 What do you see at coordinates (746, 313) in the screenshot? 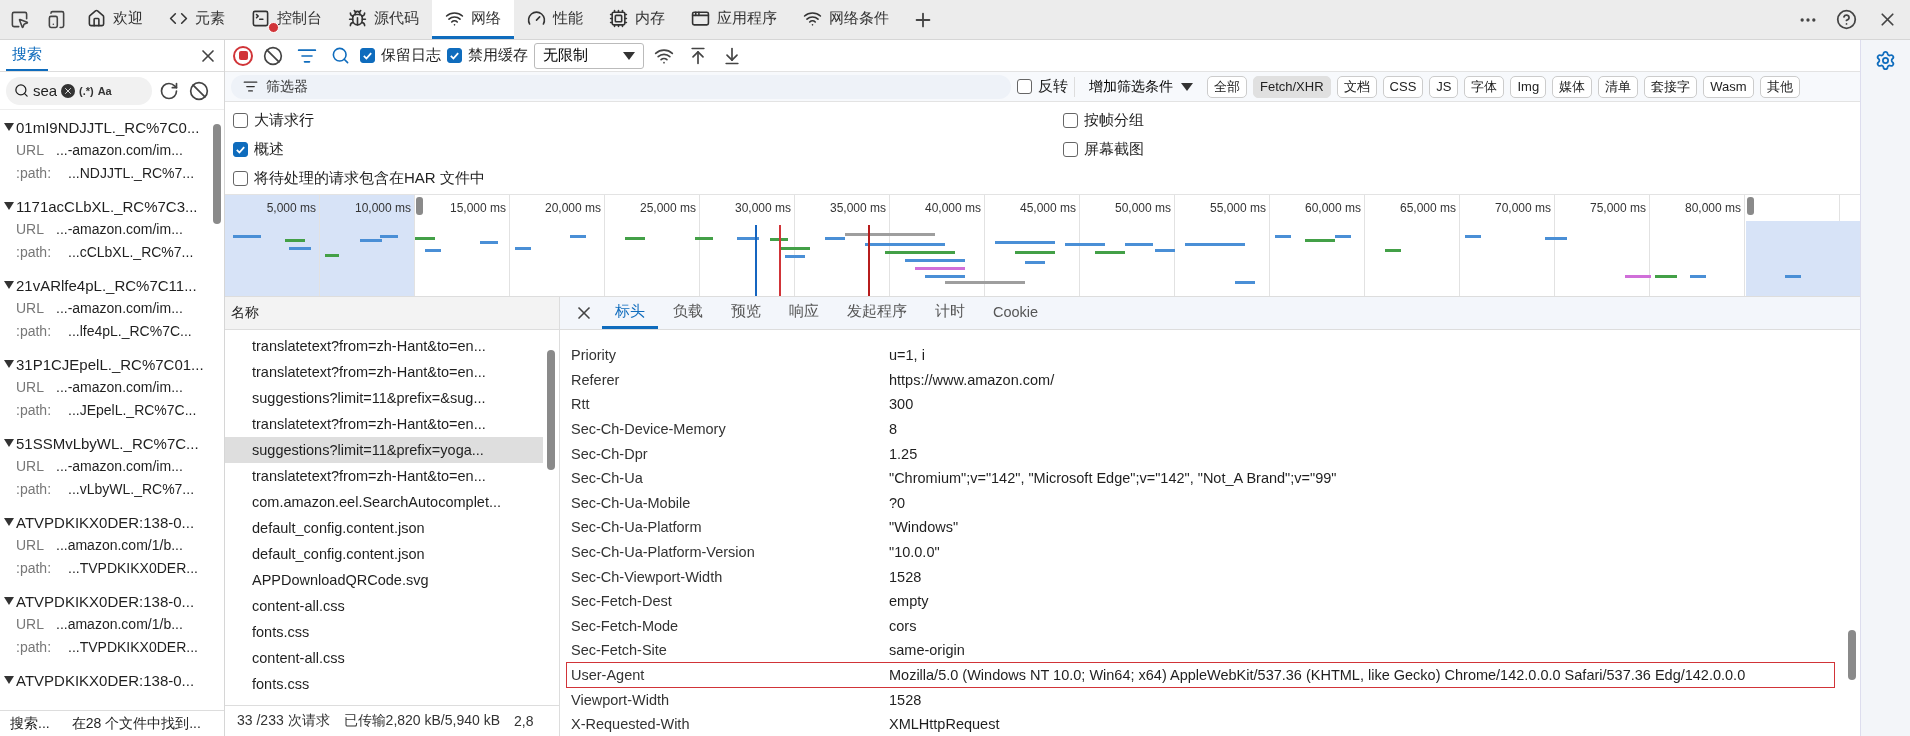
I see `detail-tab: 预览` at bounding box center [746, 313].